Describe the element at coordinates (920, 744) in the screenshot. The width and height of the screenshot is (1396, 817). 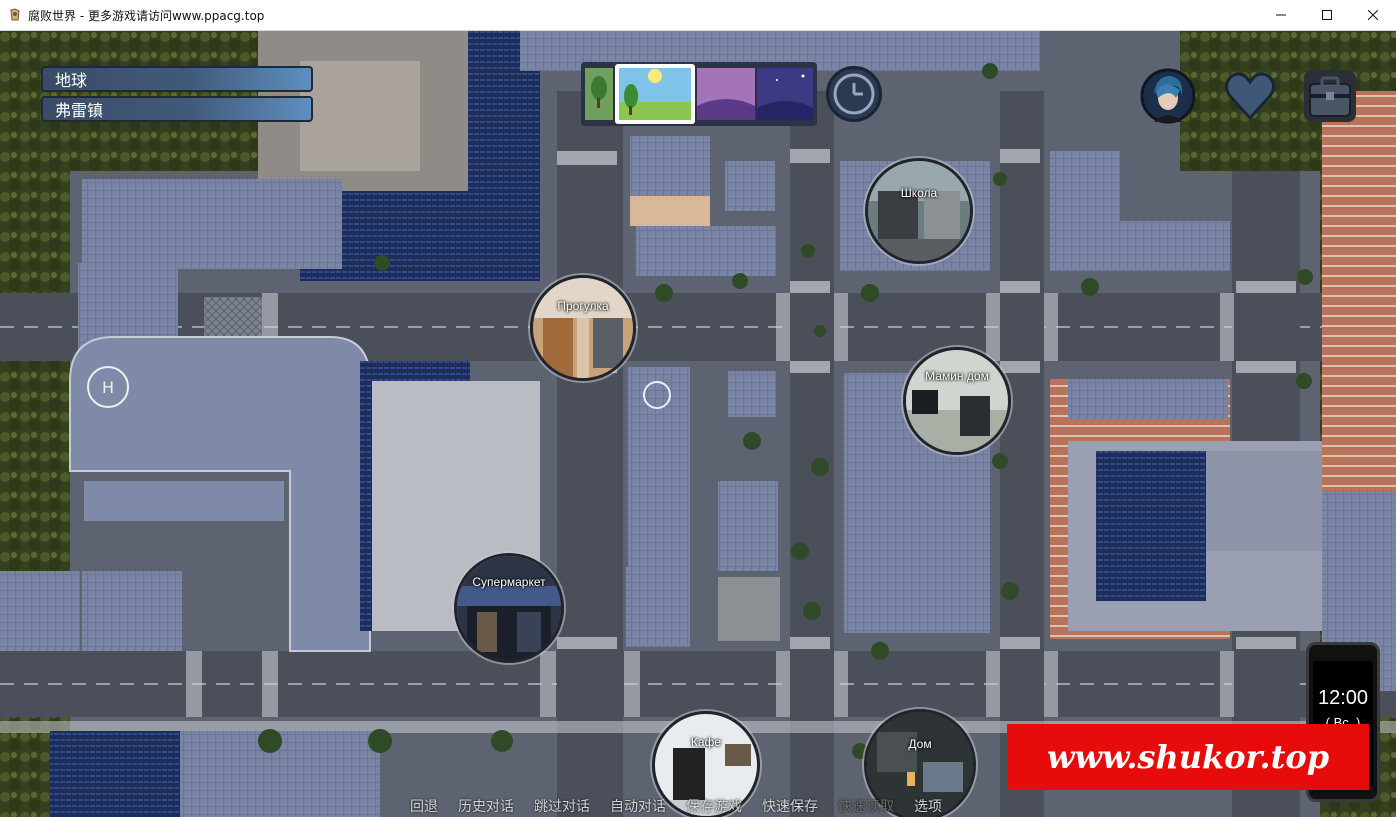
I see `marker-label-home: Дом` at that location.